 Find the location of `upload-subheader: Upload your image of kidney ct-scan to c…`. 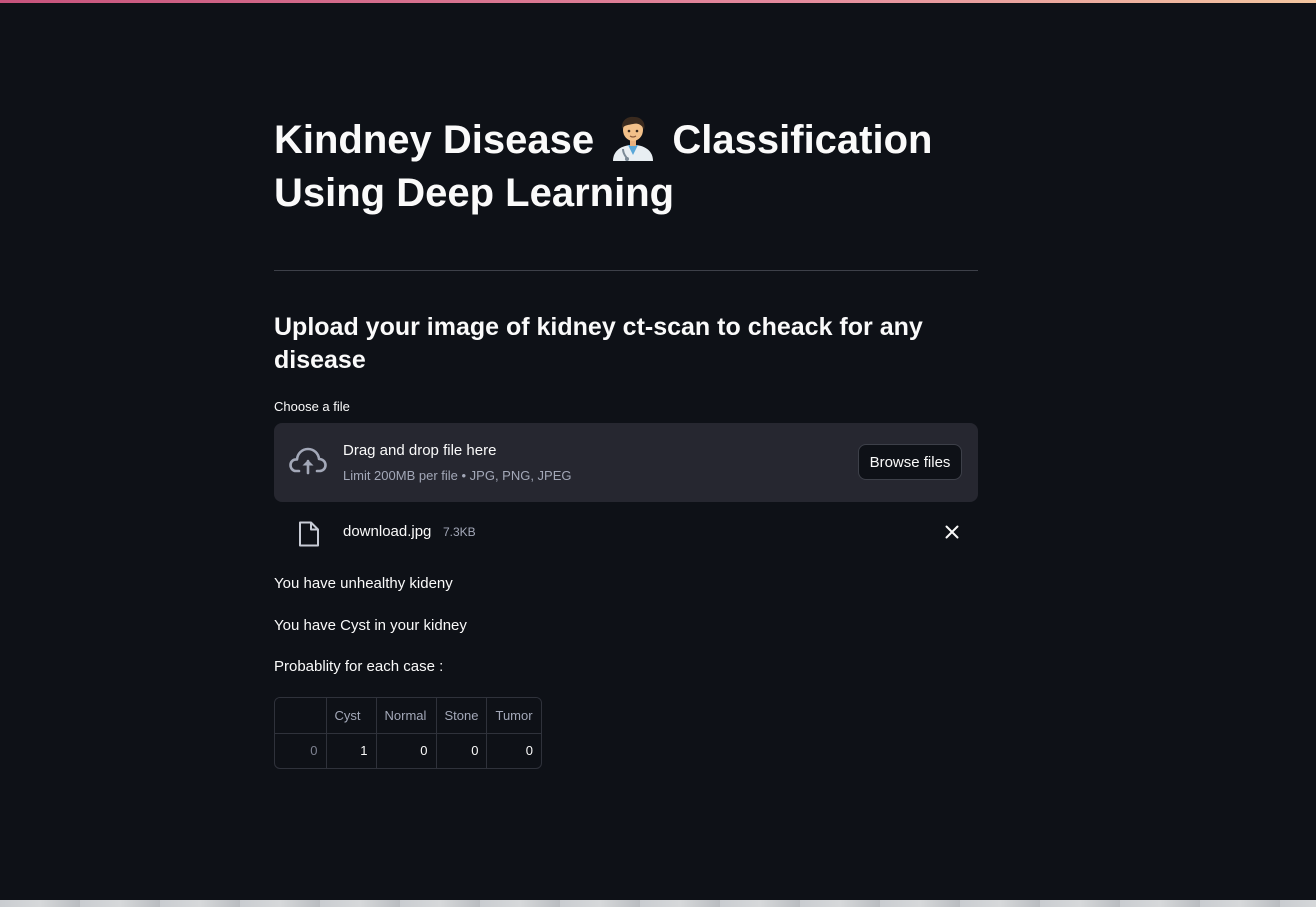

upload-subheader: Upload your image of kidney ct-scan to c… is located at coordinates (598, 343).